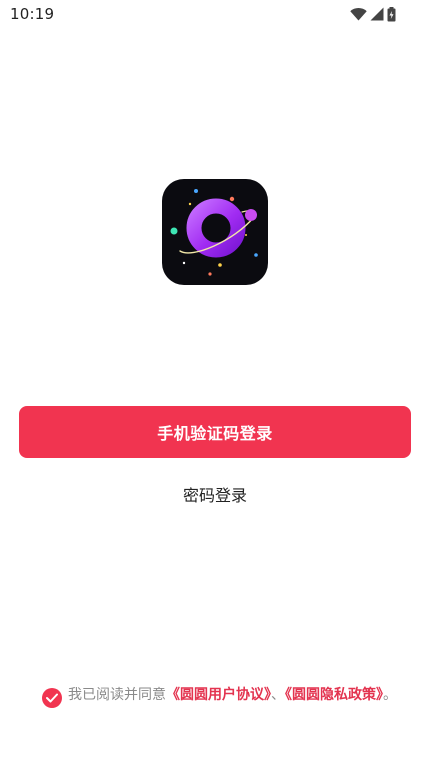  I want to click on planet-ring-logo-icon, so click(214, 232).